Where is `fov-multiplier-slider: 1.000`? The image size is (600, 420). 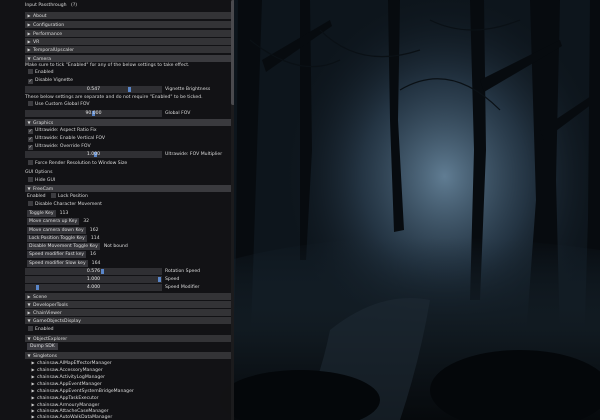 fov-multiplier-slider: 1.000 is located at coordinates (93, 154).